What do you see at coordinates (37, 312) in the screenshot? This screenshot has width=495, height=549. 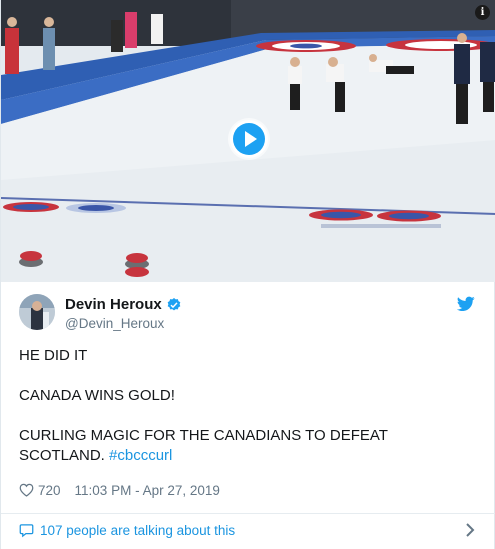 I see `avatar` at bounding box center [37, 312].